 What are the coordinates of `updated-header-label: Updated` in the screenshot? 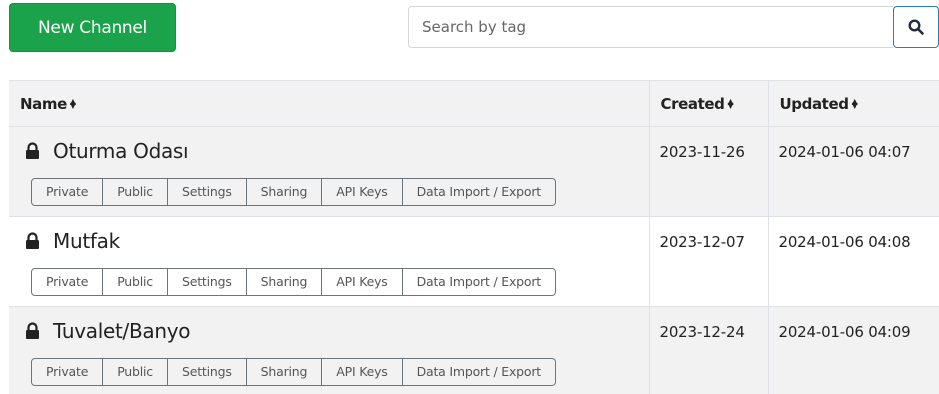 It's located at (814, 103).